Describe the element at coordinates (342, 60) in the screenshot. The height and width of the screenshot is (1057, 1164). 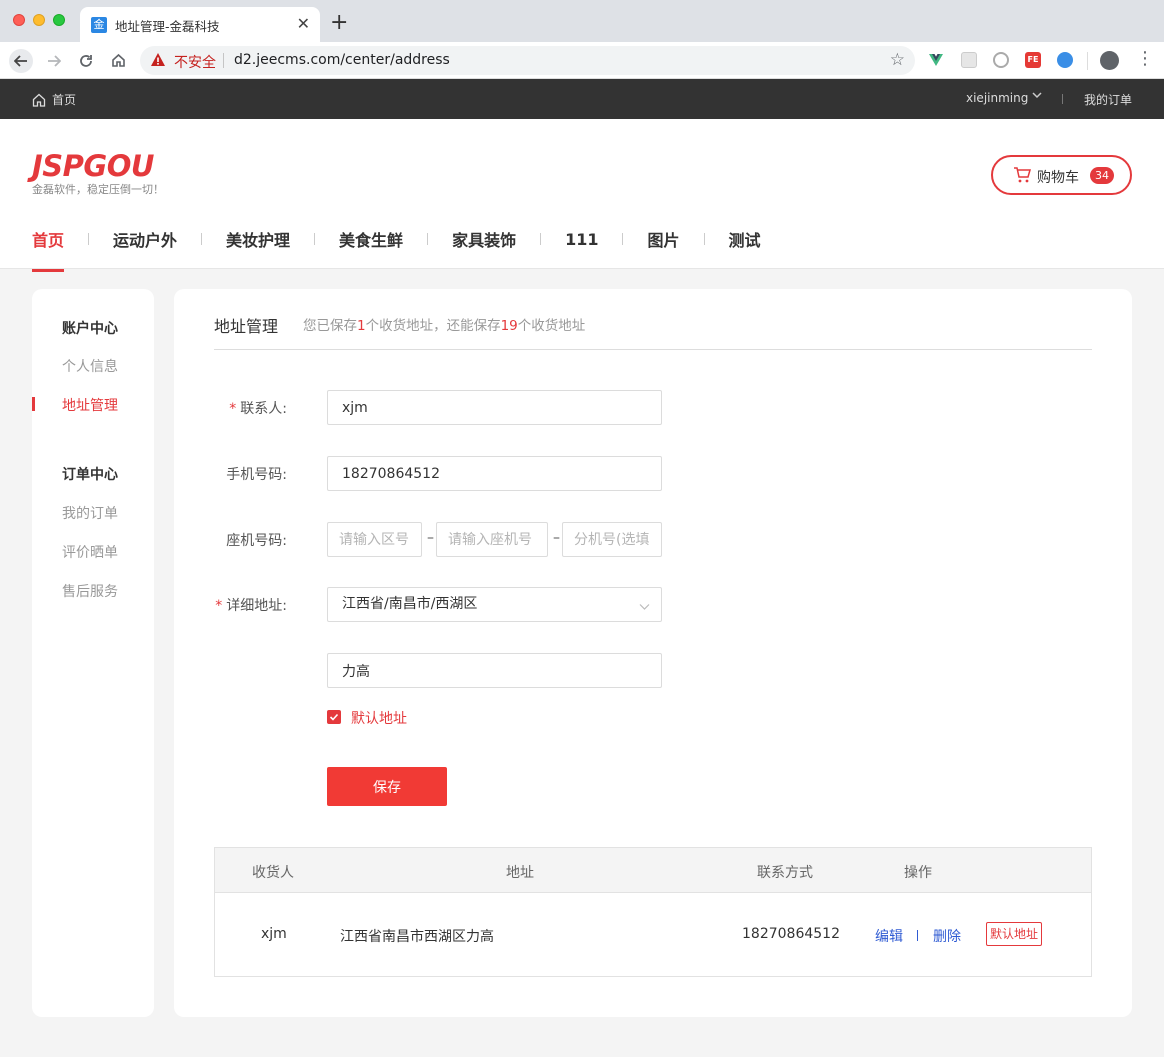
I see `url-text: d2.jeecms.com/center/address` at that location.